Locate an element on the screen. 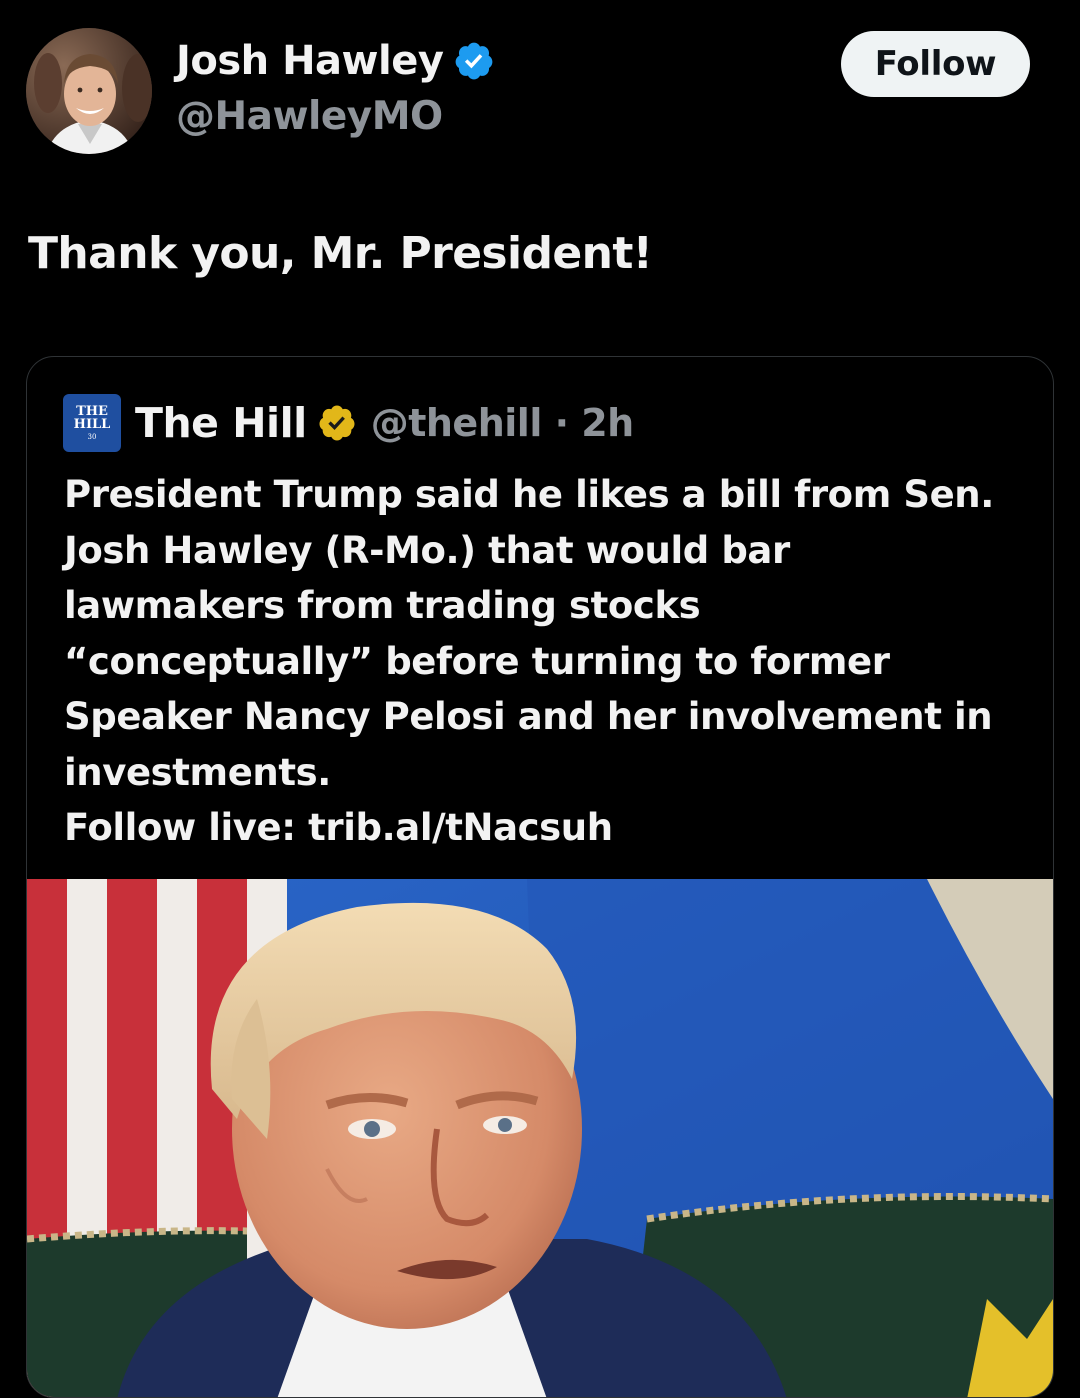 This screenshot has width=1080, height=1398. follow-button: Follow is located at coordinates (935, 64).